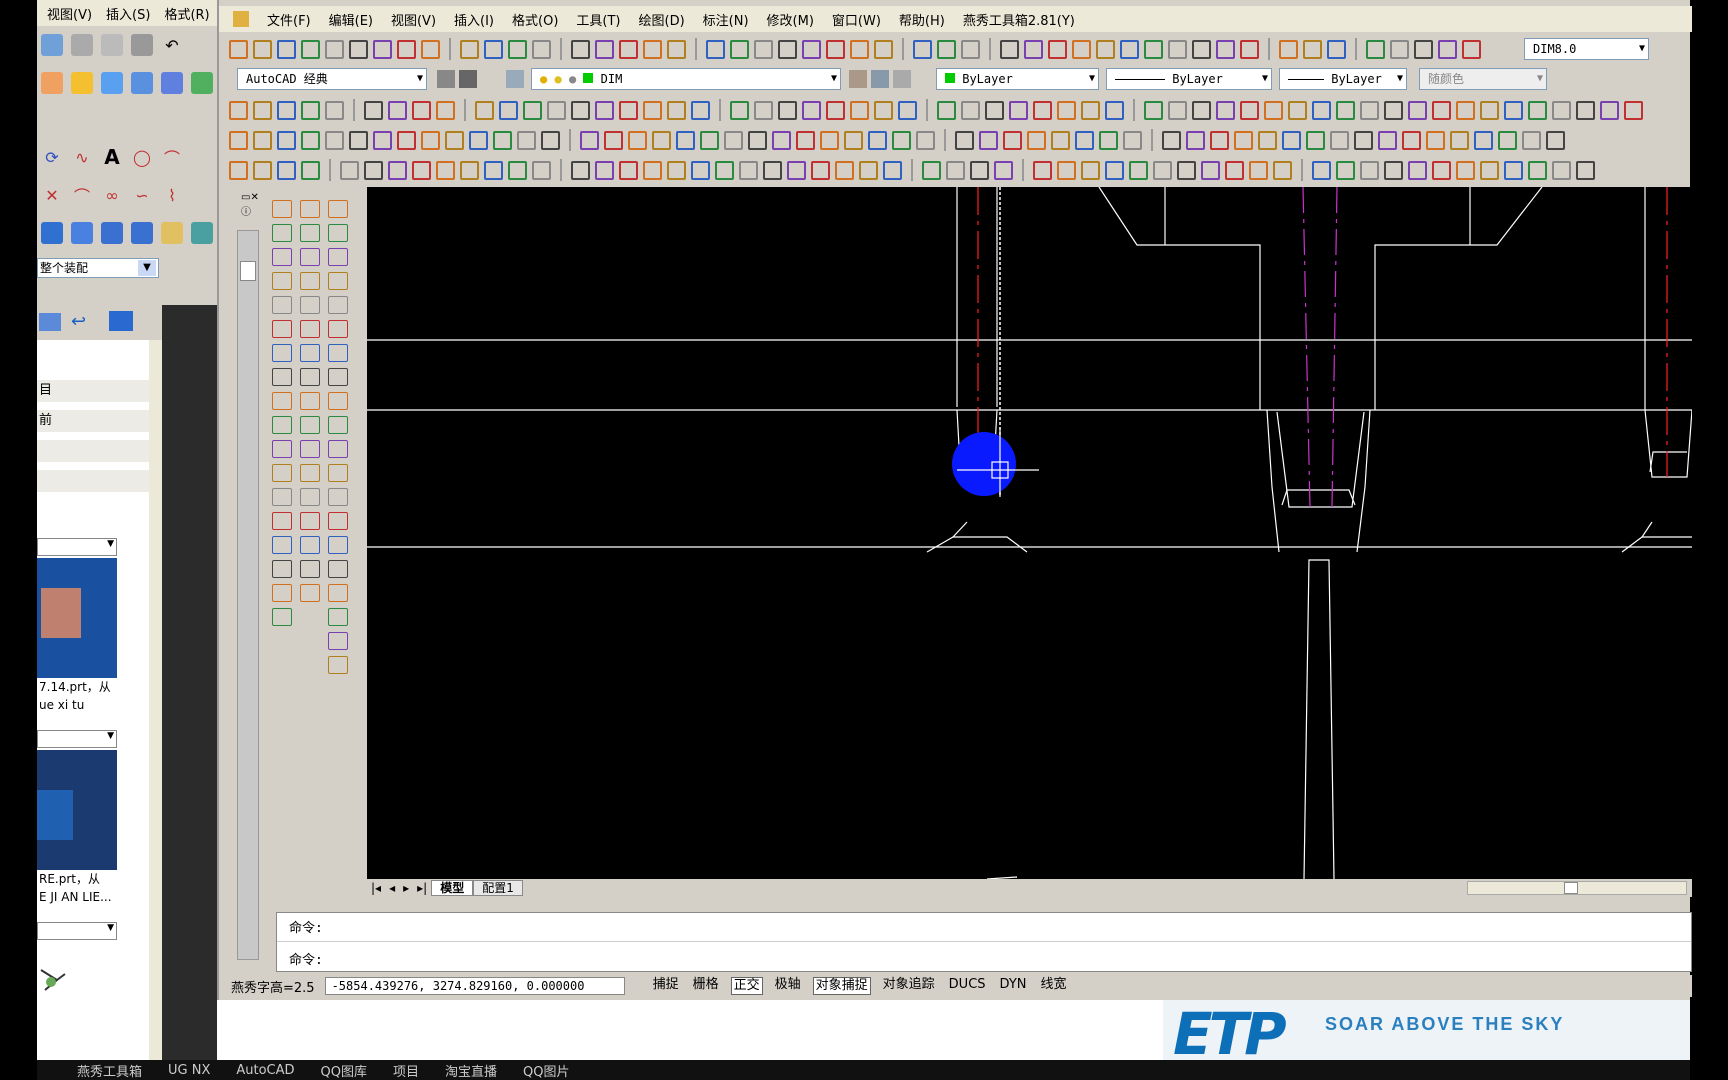 This screenshot has width=1728, height=1080. Describe the element at coordinates (598, 19) in the screenshot. I see `menu-tools: 工具(T)` at that location.